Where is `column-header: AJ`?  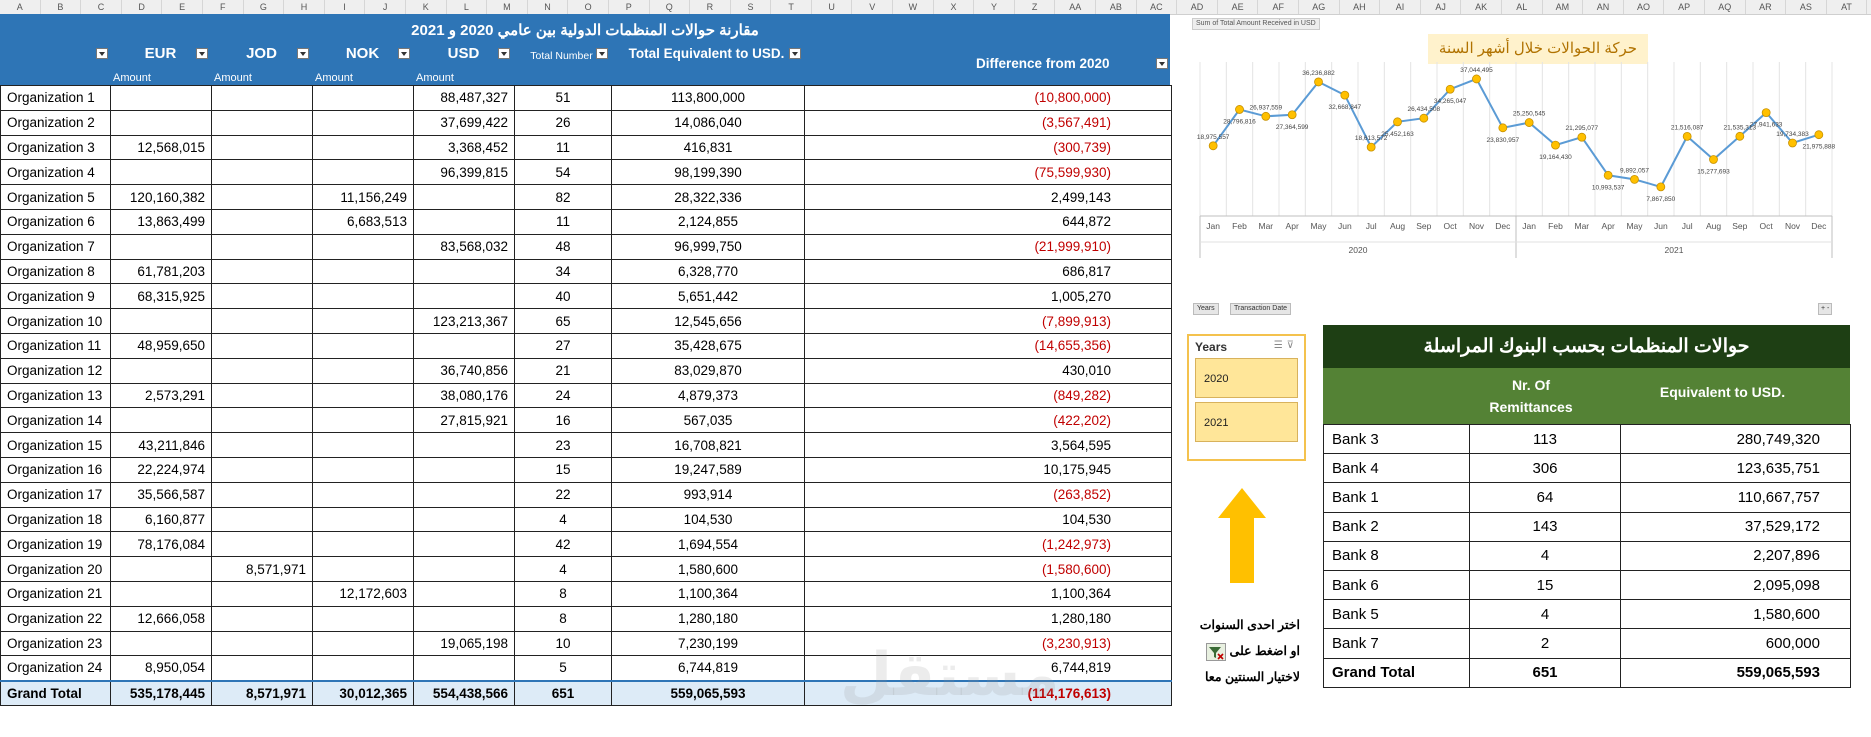
column-header: AJ is located at coordinates (1441, 7).